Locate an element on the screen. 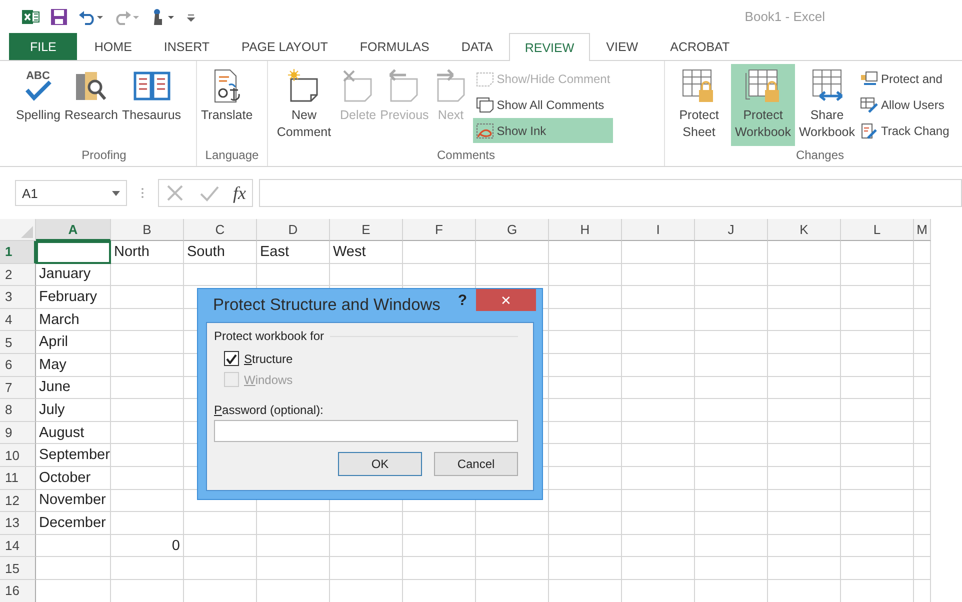 The width and height of the screenshot is (962, 602). track-pencil-icon is located at coordinates (869, 130).